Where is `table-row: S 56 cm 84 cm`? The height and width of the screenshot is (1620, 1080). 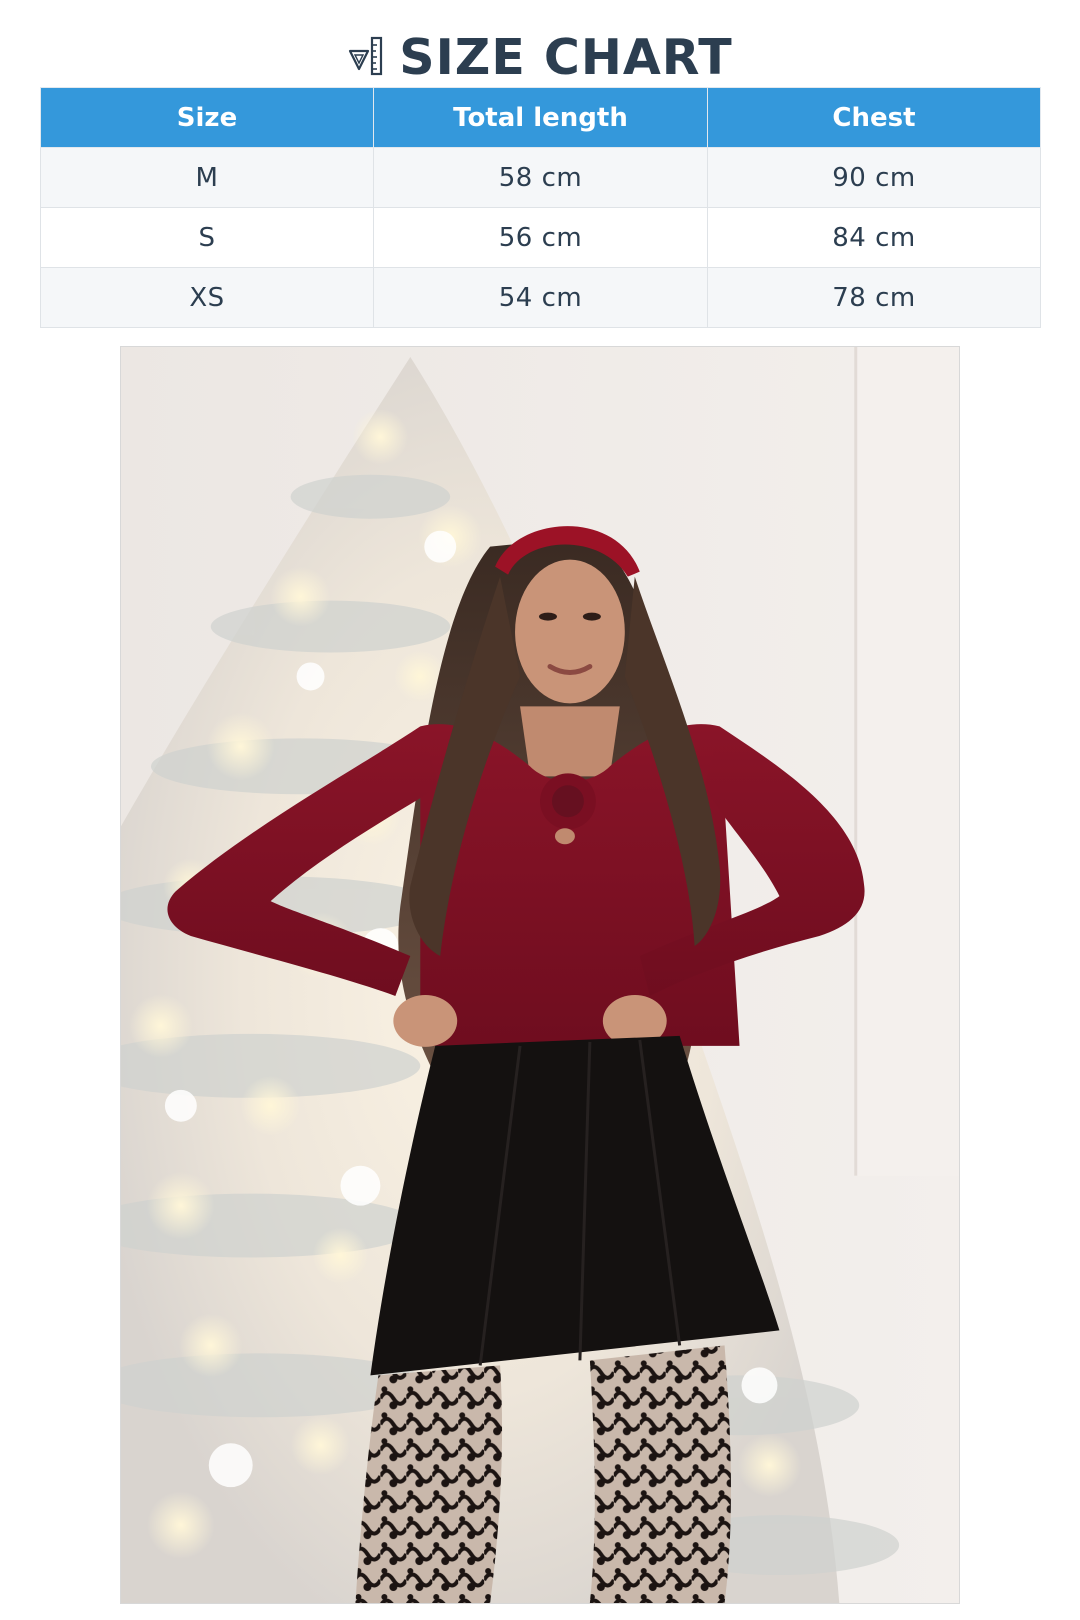 table-row: S 56 cm 84 cm is located at coordinates (540, 237).